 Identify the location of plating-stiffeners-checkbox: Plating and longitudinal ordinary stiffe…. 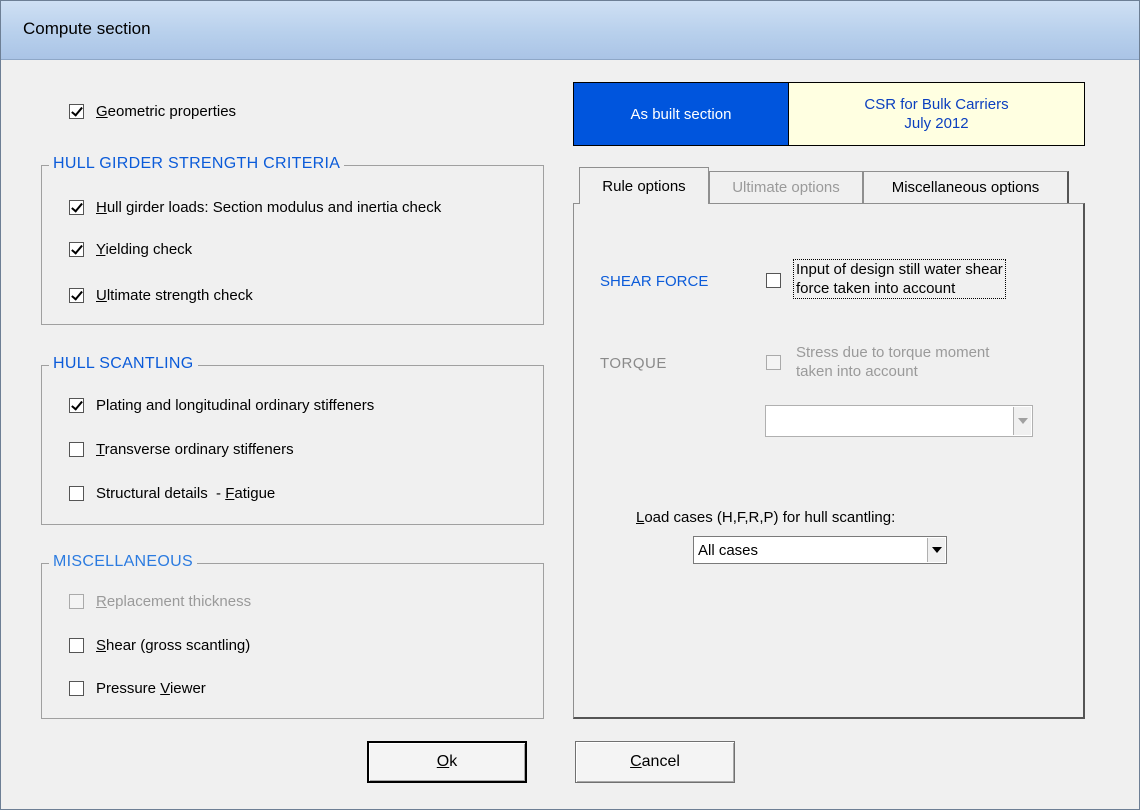
(221, 405).